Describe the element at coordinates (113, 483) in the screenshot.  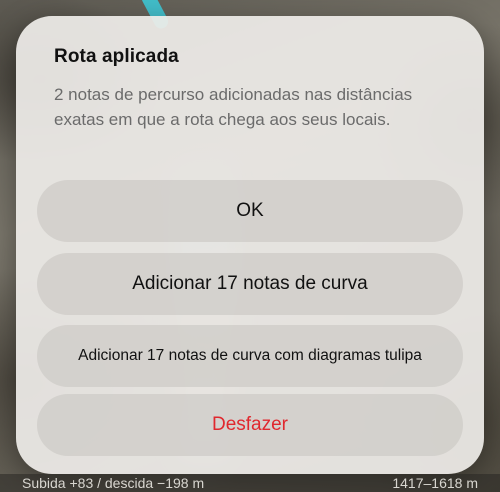
I see `elevation-gain-loss: Subida +83 / descida −198 m` at that location.